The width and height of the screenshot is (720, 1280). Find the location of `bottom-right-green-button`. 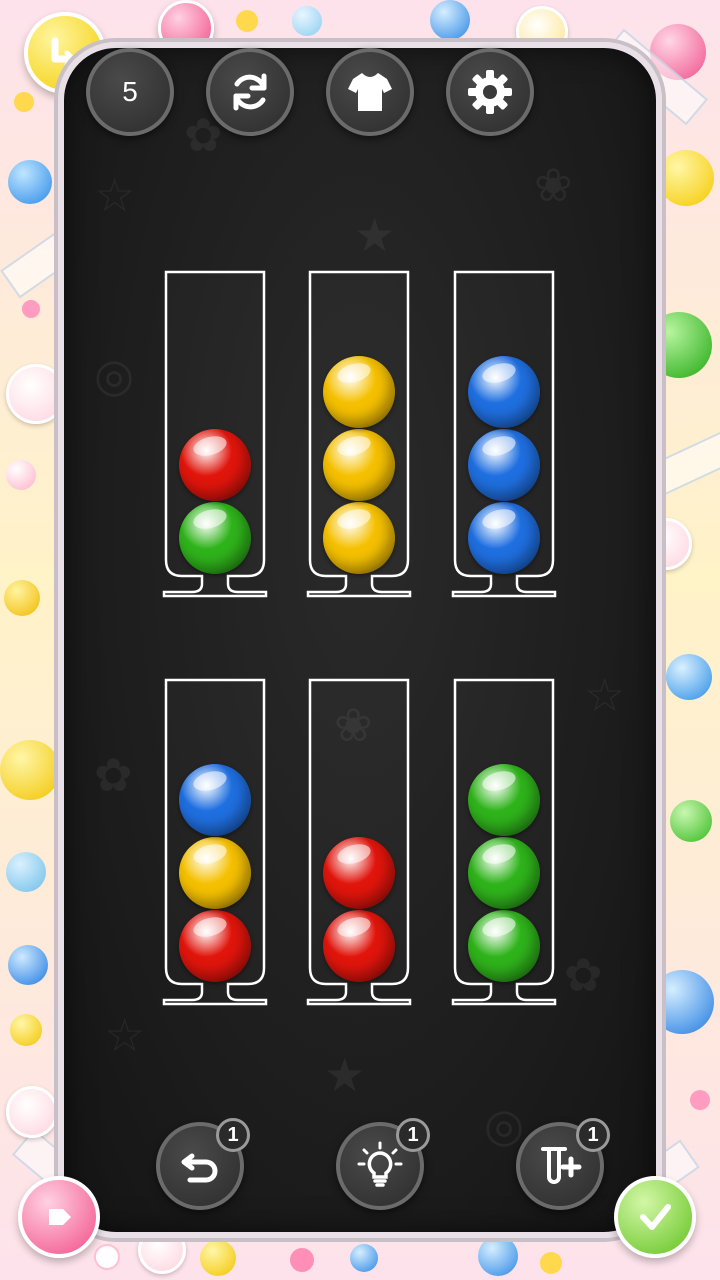

bottom-right-green-button is located at coordinates (655, 1217).